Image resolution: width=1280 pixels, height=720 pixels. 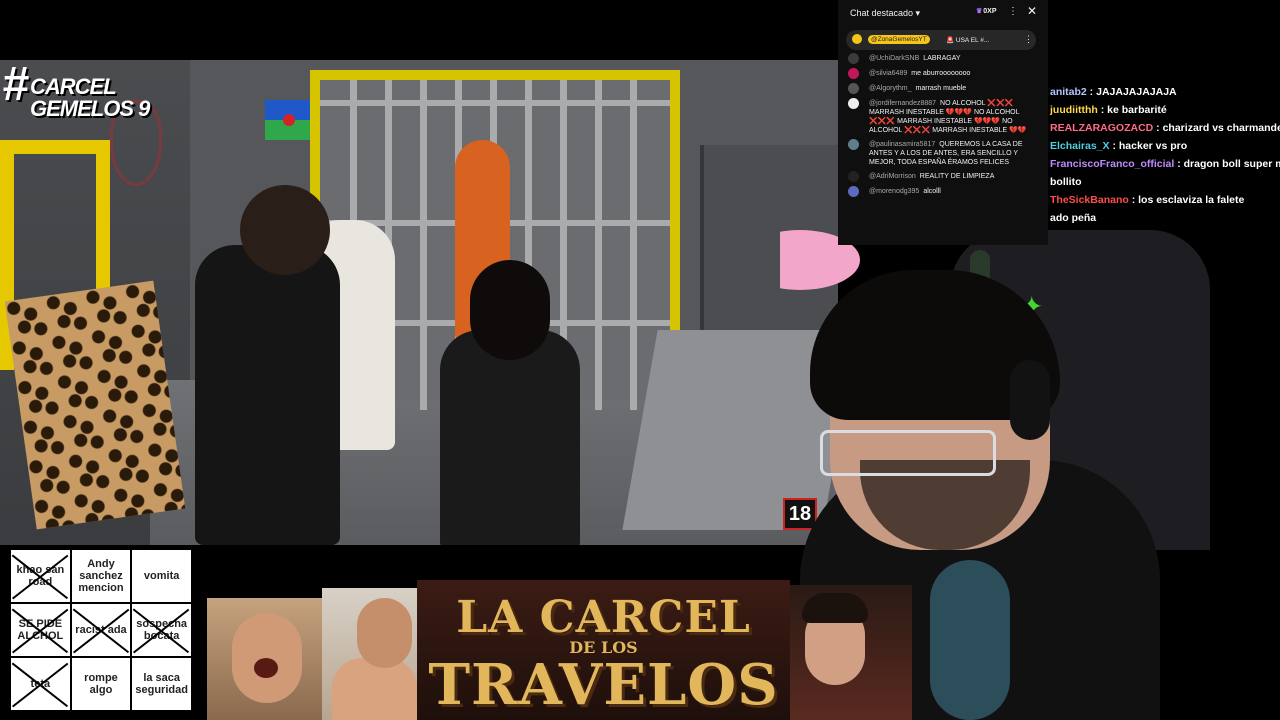 I want to click on bingo-cell: SE PIDE ALCHOL, so click(x=40, y=630).